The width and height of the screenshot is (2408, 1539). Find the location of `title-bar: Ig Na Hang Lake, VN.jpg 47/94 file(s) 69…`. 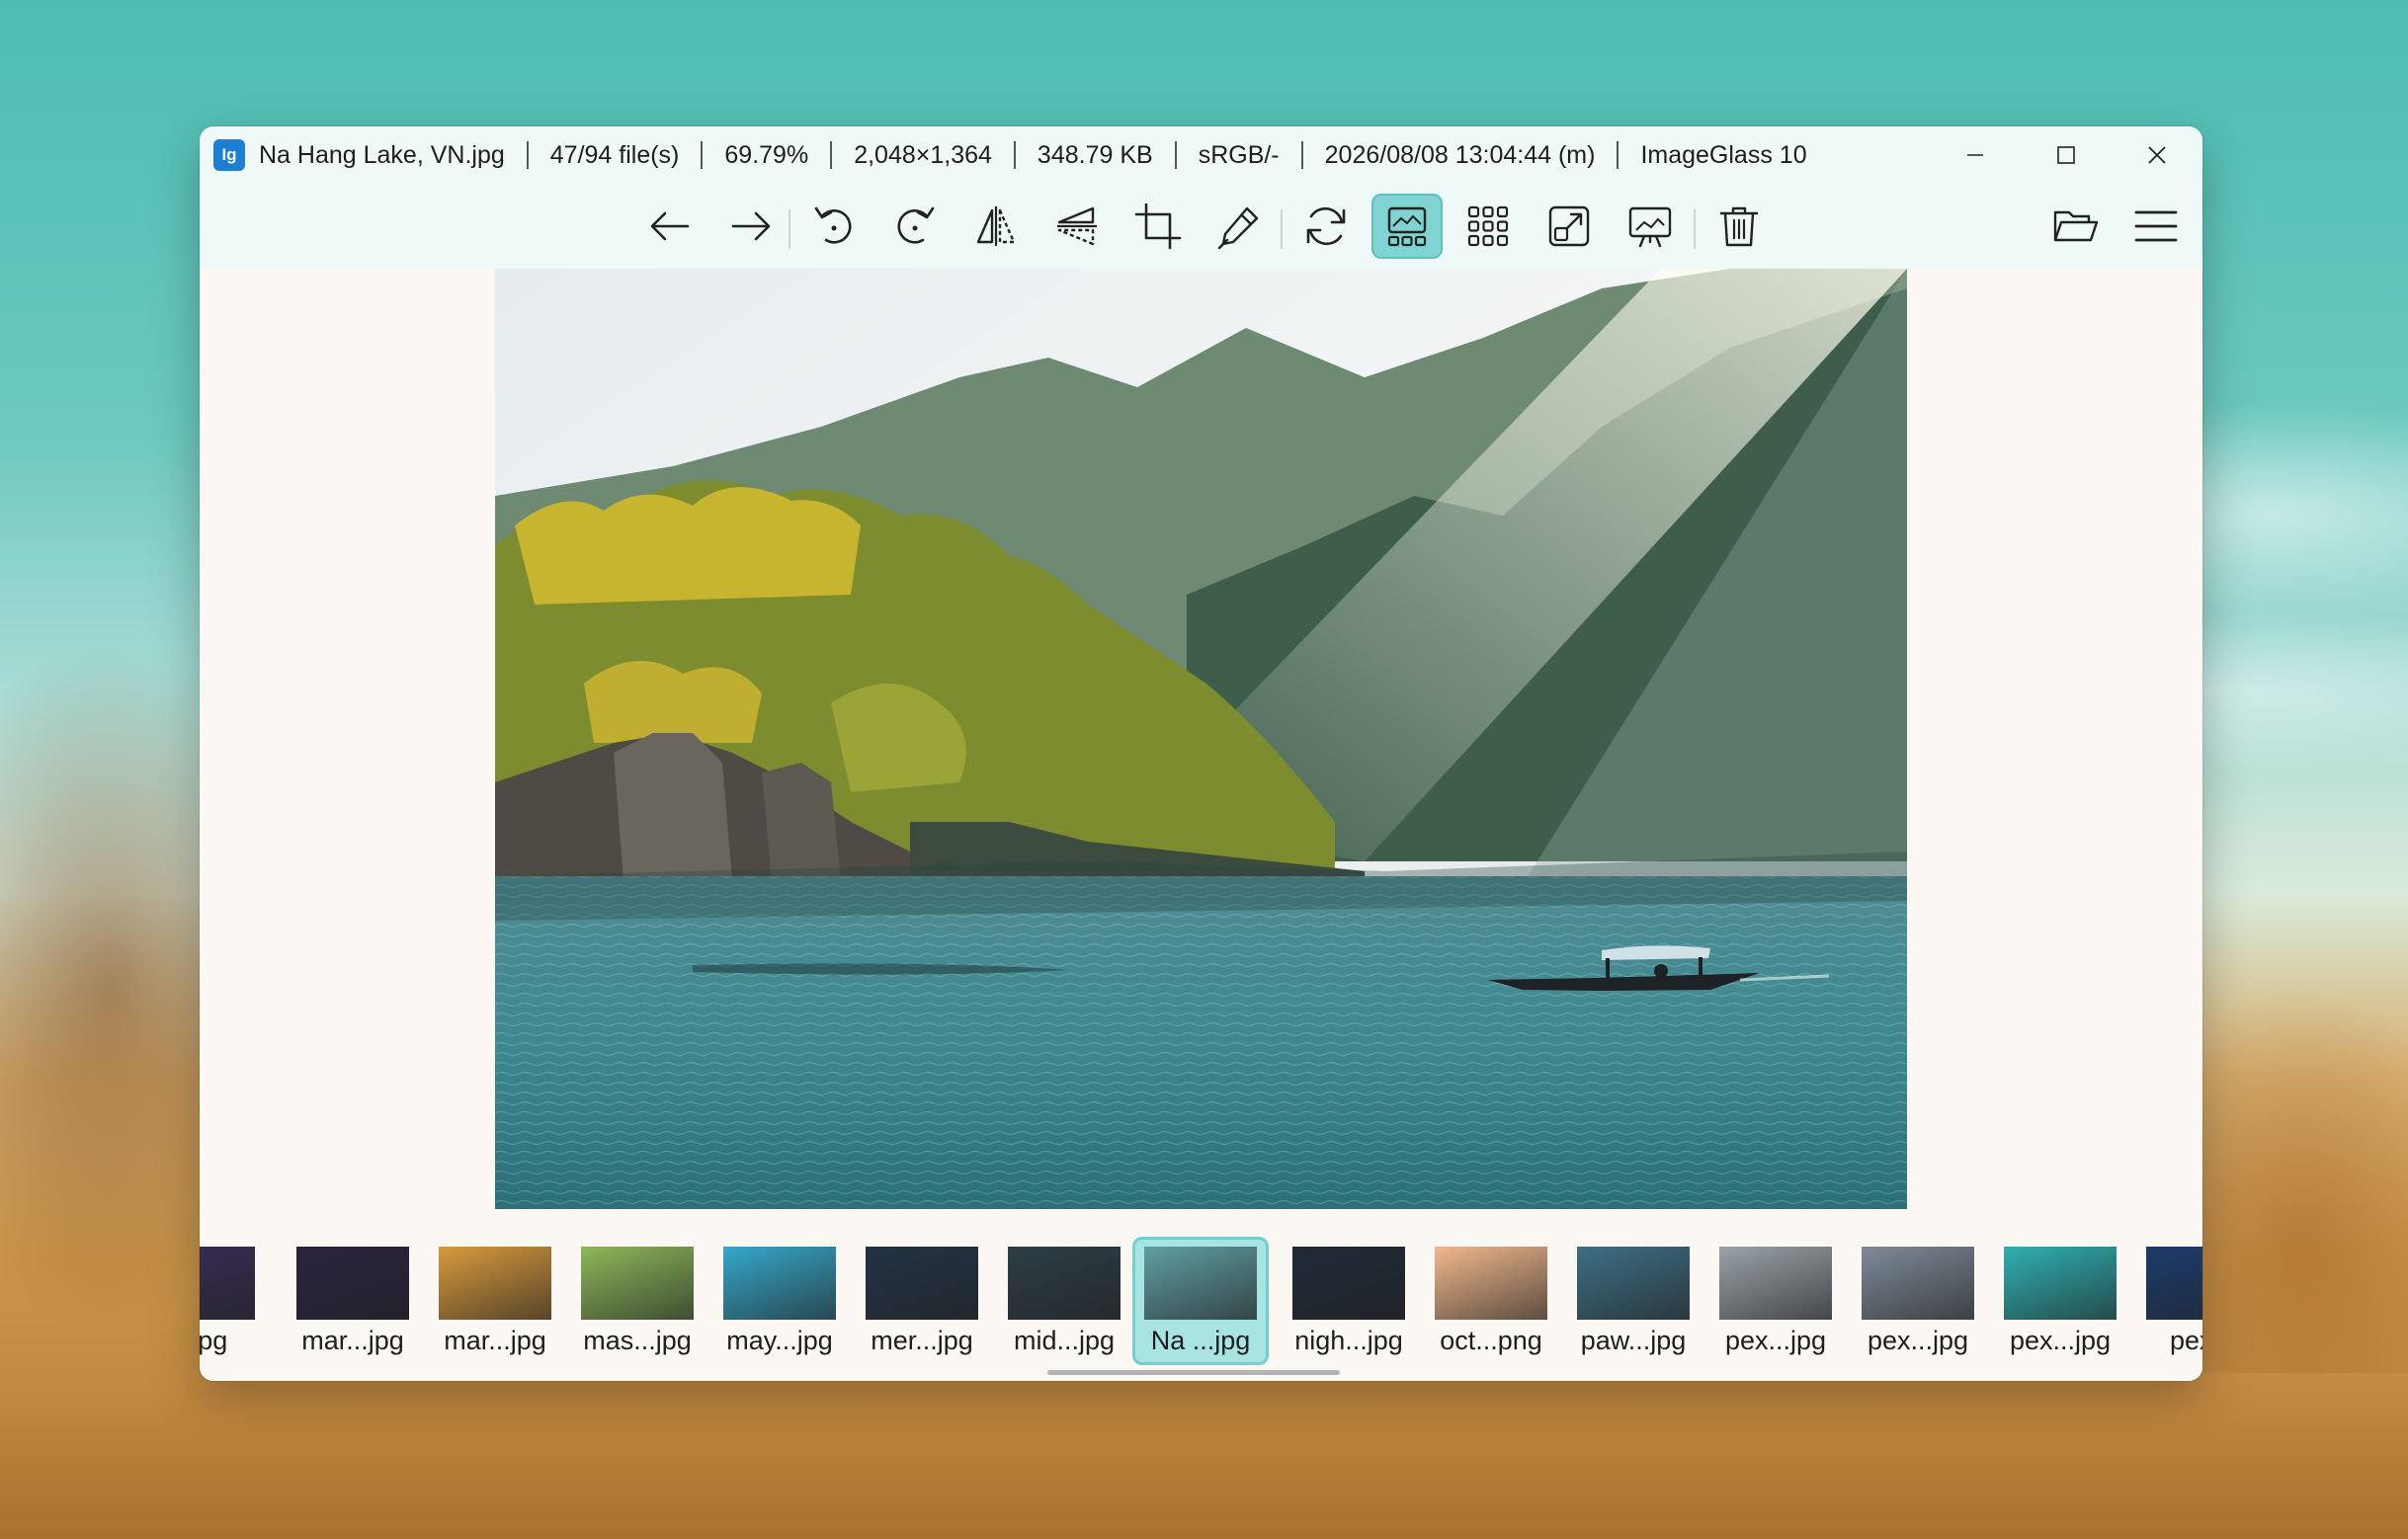

title-bar: Ig Na Hang Lake, VN.jpg 47/94 file(s) 69… is located at coordinates (1201, 155).